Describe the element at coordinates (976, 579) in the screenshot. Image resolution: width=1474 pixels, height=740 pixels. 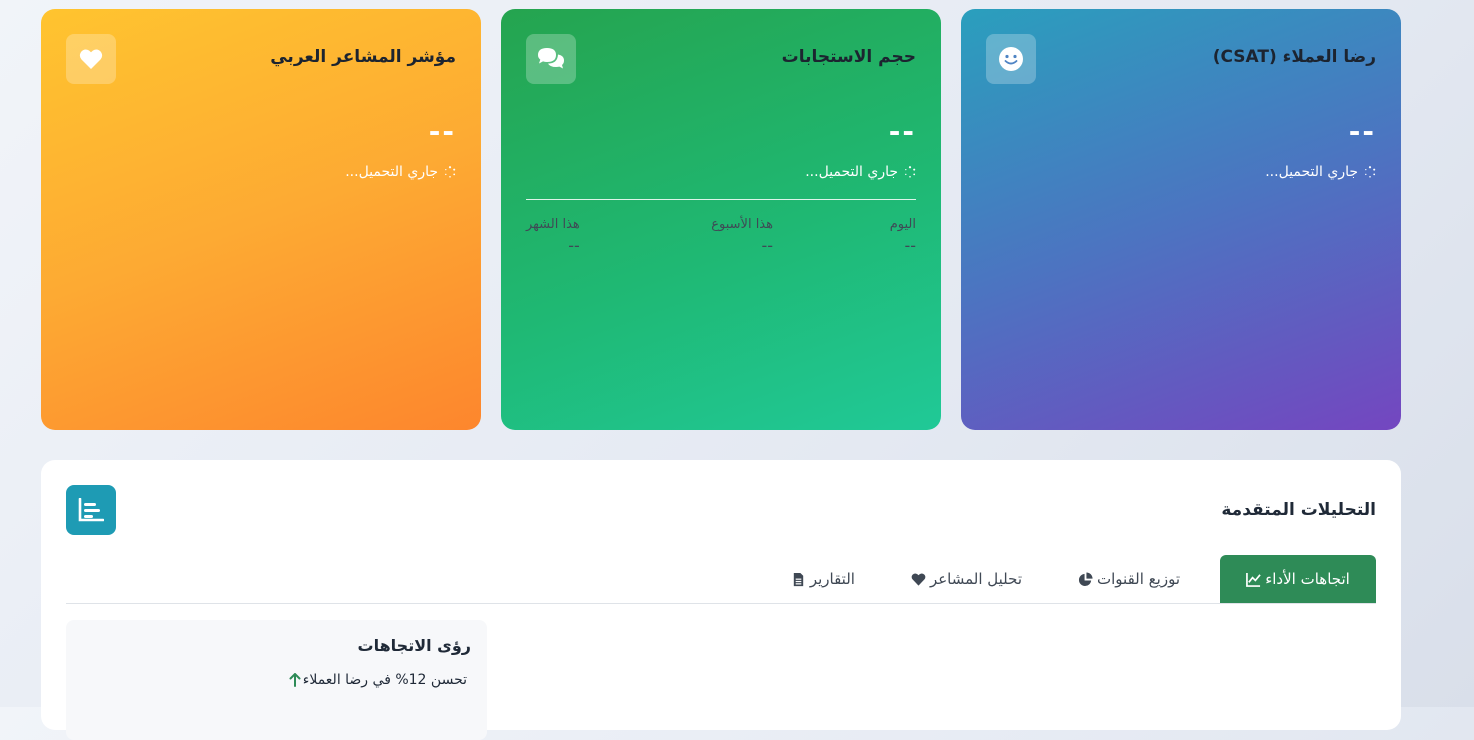
I see `tab-label: تحليل المشاعر` at that location.